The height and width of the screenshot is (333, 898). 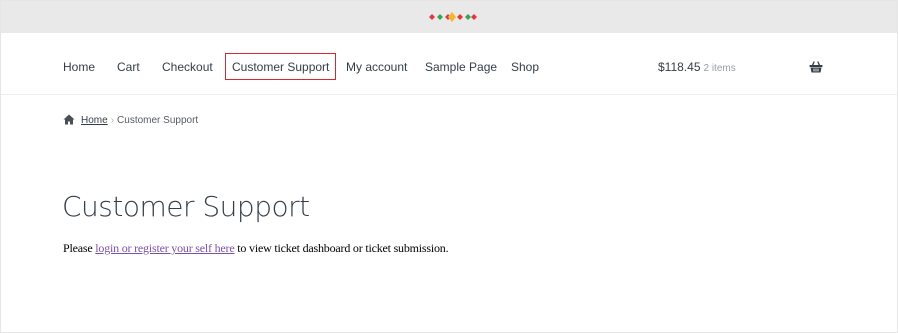 What do you see at coordinates (69, 119) in the screenshot?
I see `home-icon` at bounding box center [69, 119].